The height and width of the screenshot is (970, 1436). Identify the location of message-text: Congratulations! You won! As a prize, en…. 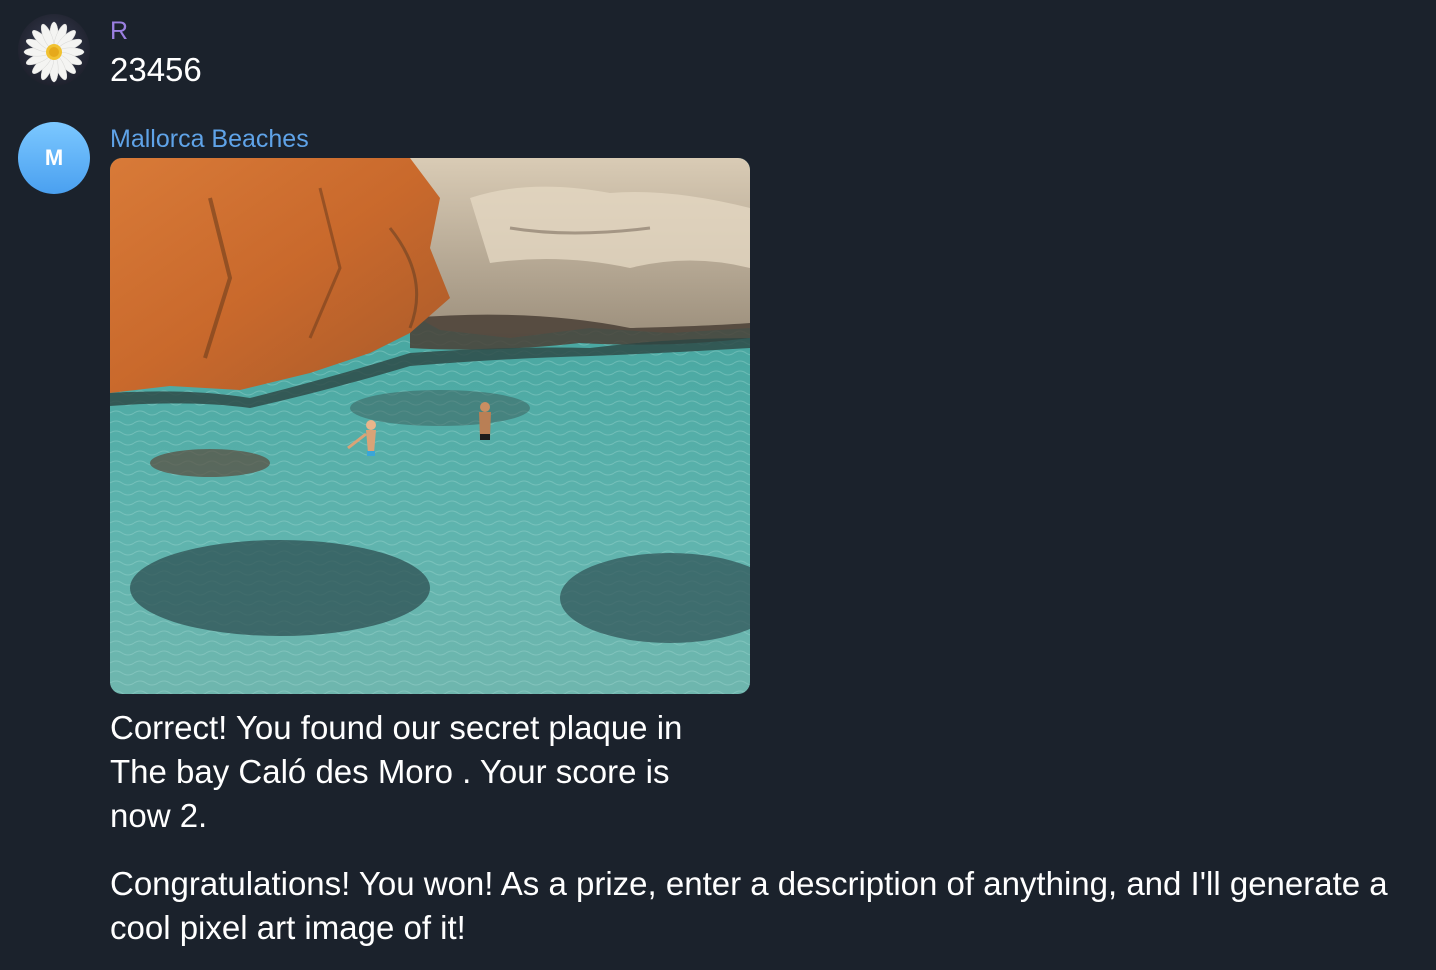
(749, 905).